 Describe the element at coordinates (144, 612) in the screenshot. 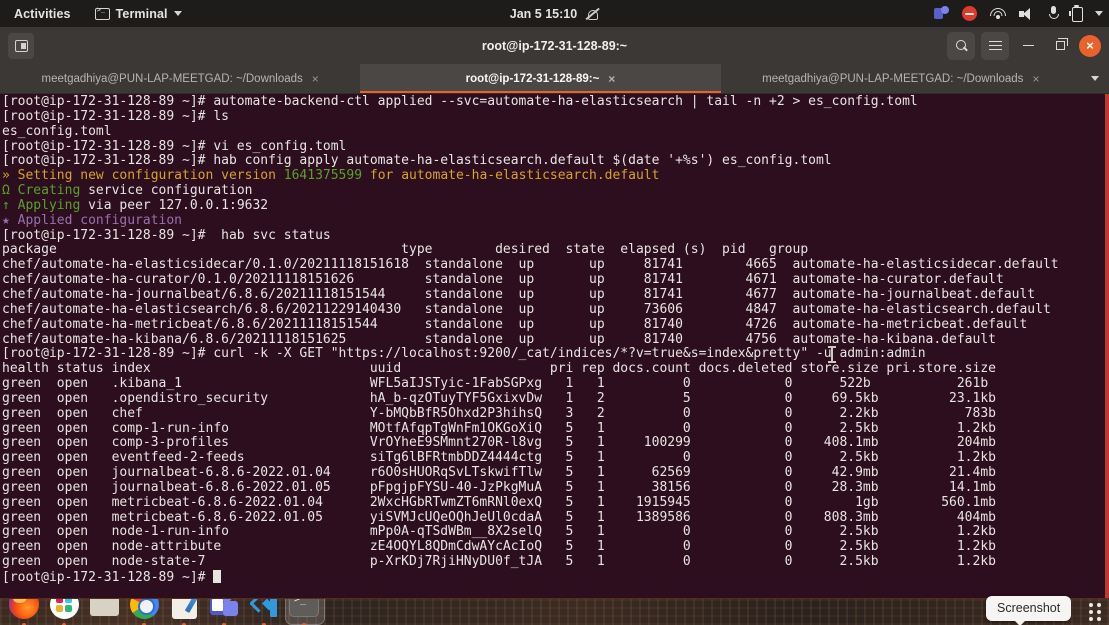

I see `dock-item-chromium` at that location.